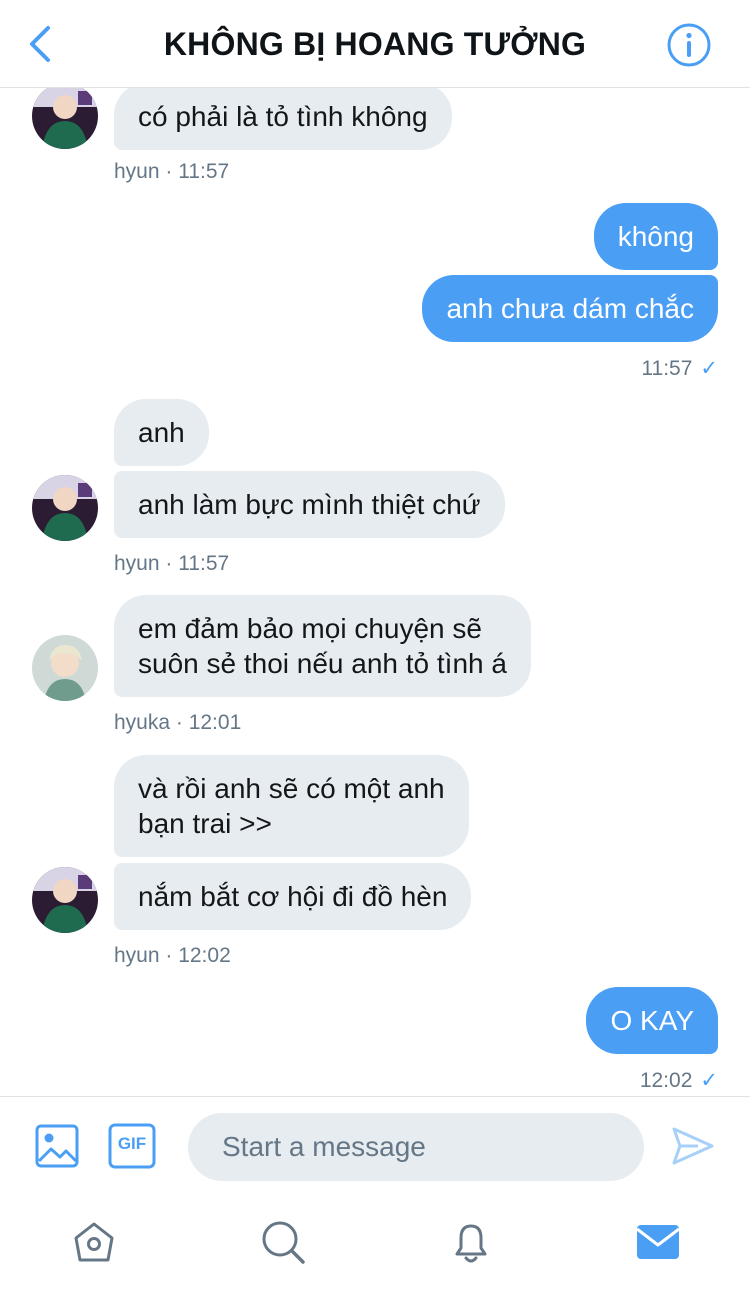  What do you see at coordinates (310, 628) in the screenshot?
I see `message-line: em đảm bảo mọi chuyện sẽ` at bounding box center [310, 628].